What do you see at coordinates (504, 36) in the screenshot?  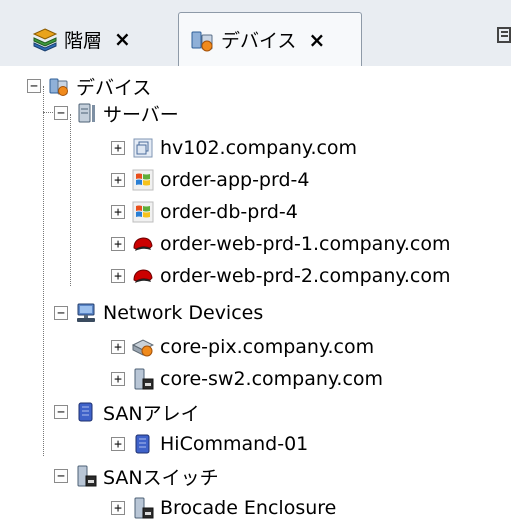 I see `list-icon` at bounding box center [504, 36].